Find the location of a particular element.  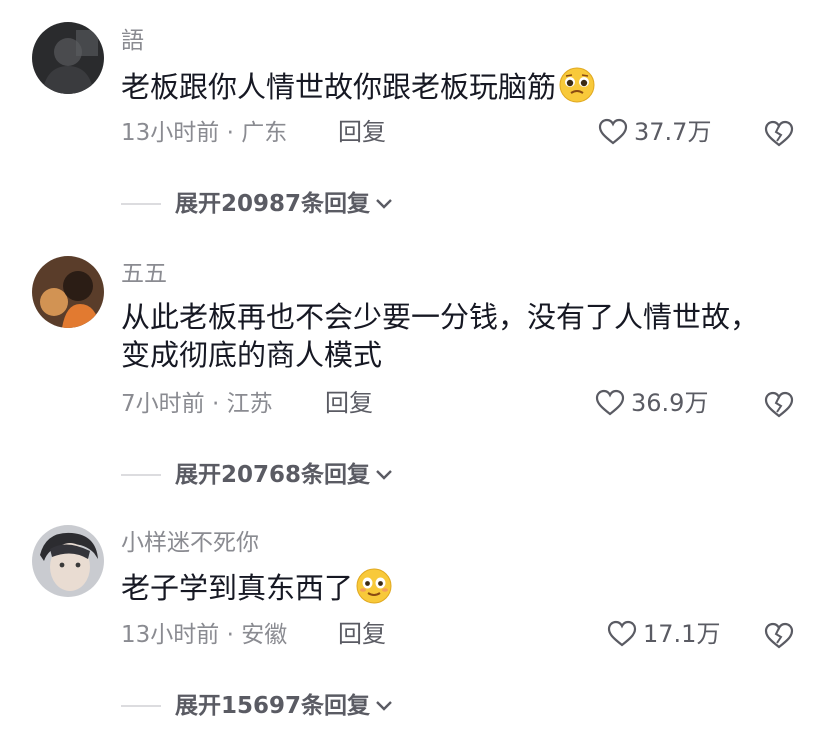

like-button: 36.9万 is located at coordinates (651, 403).